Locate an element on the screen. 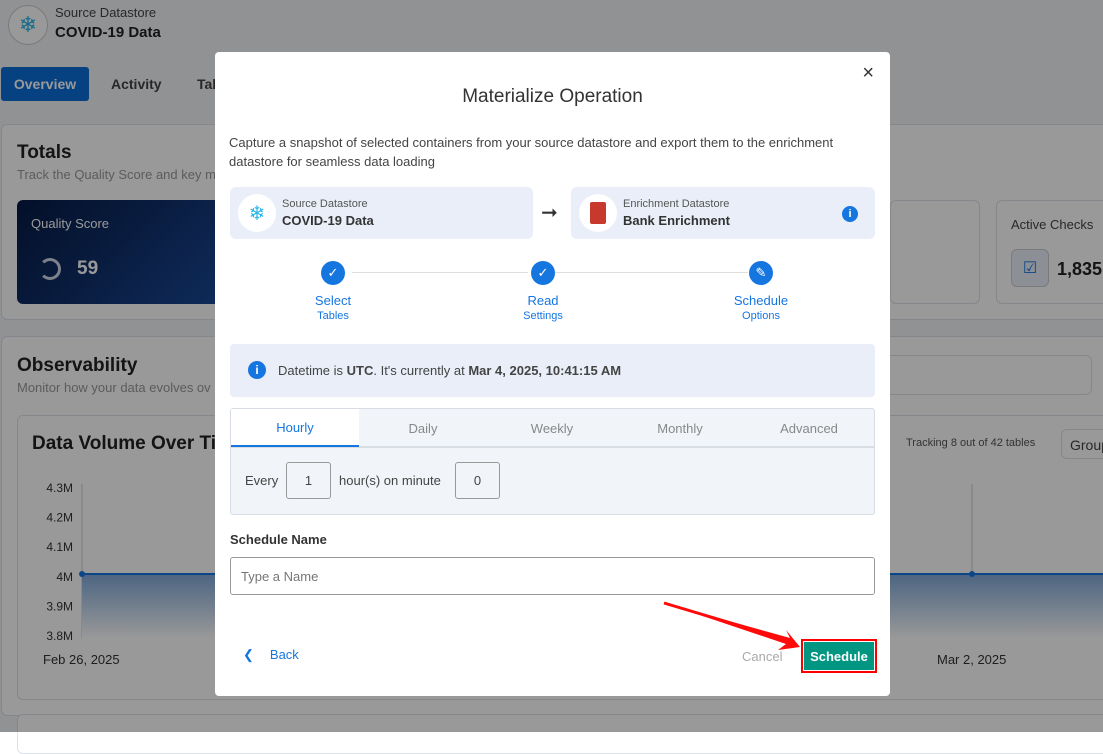 The width and height of the screenshot is (1103, 754). enrichment-datastore-box: Enrichment Datastore Bank Enrichment i is located at coordinates (723, 213).